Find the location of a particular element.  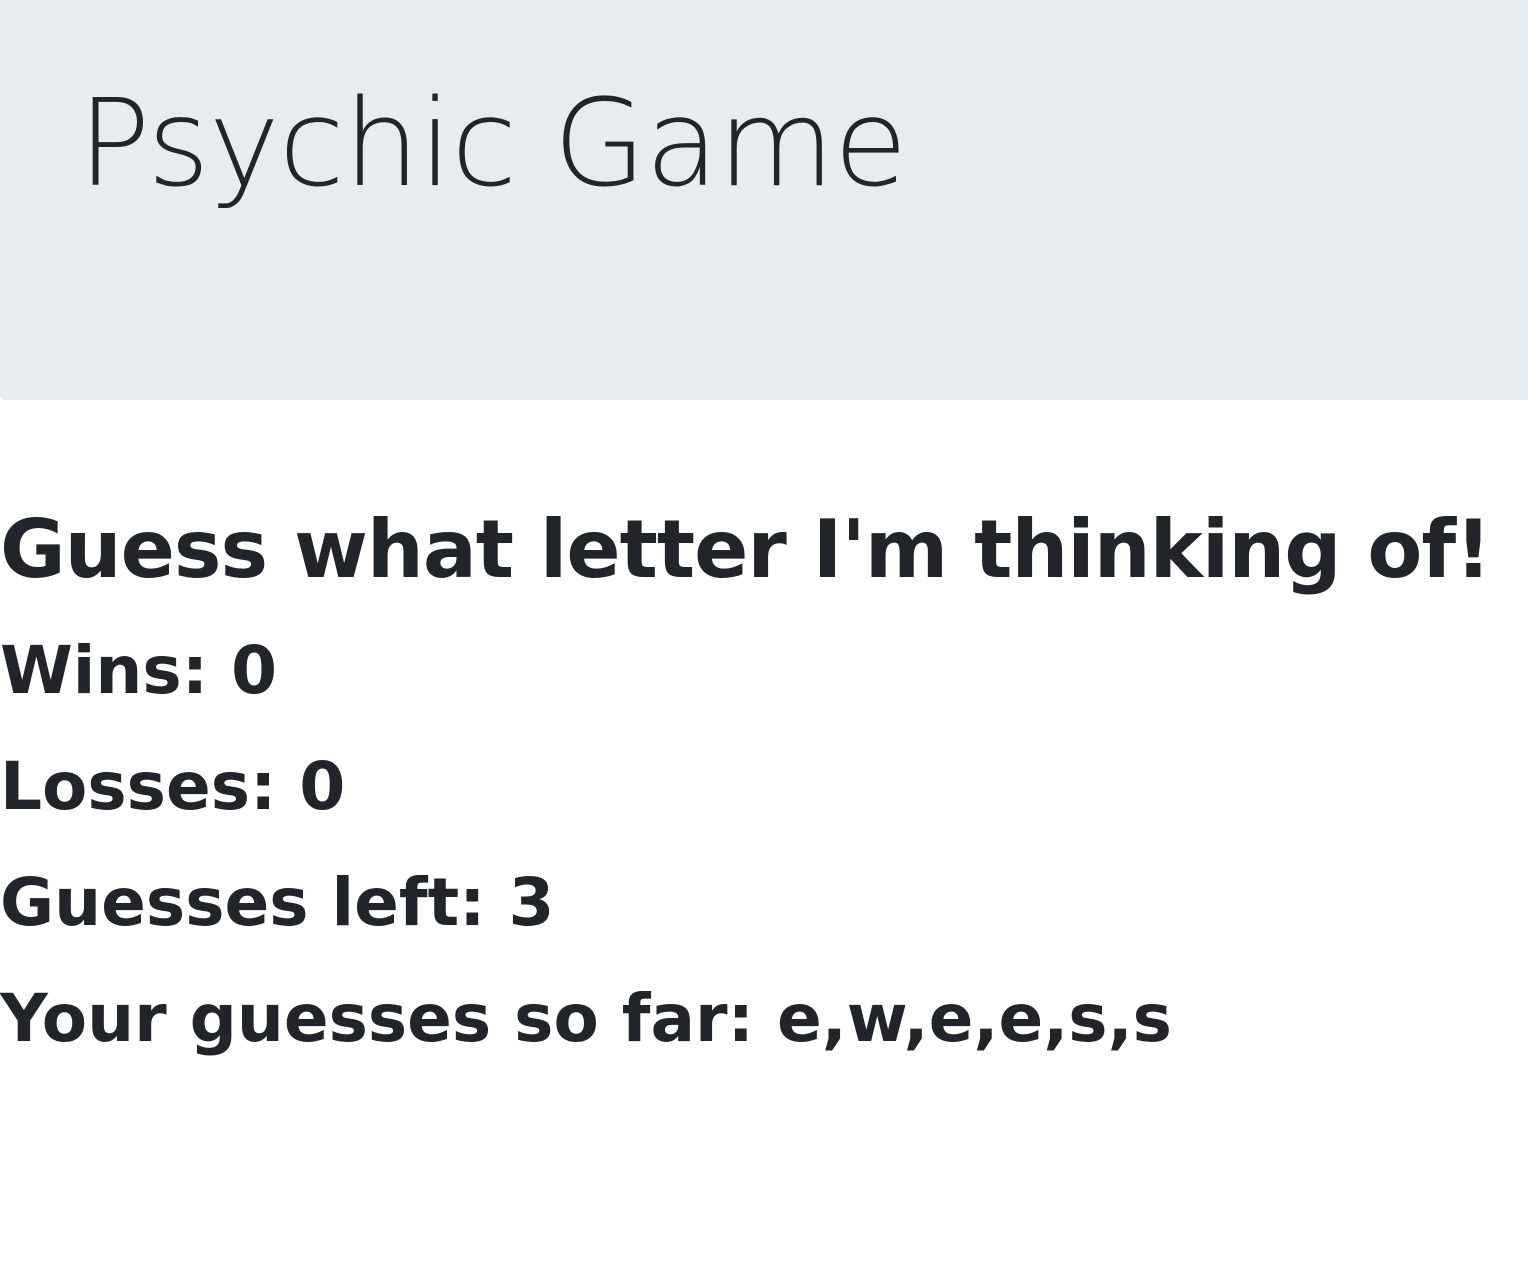

page-title: Psychic Game is located at coordinates (493, 144).